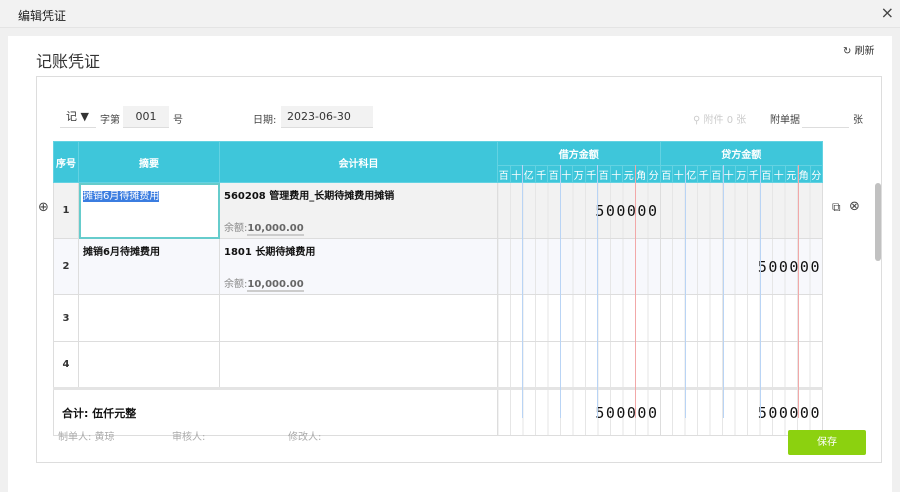 This screenshot has width=900, height=492. What do you see at coordinates (858, 120) in the screenshot?
I see `zhang-label: 张` at bounding box center [858, 120].